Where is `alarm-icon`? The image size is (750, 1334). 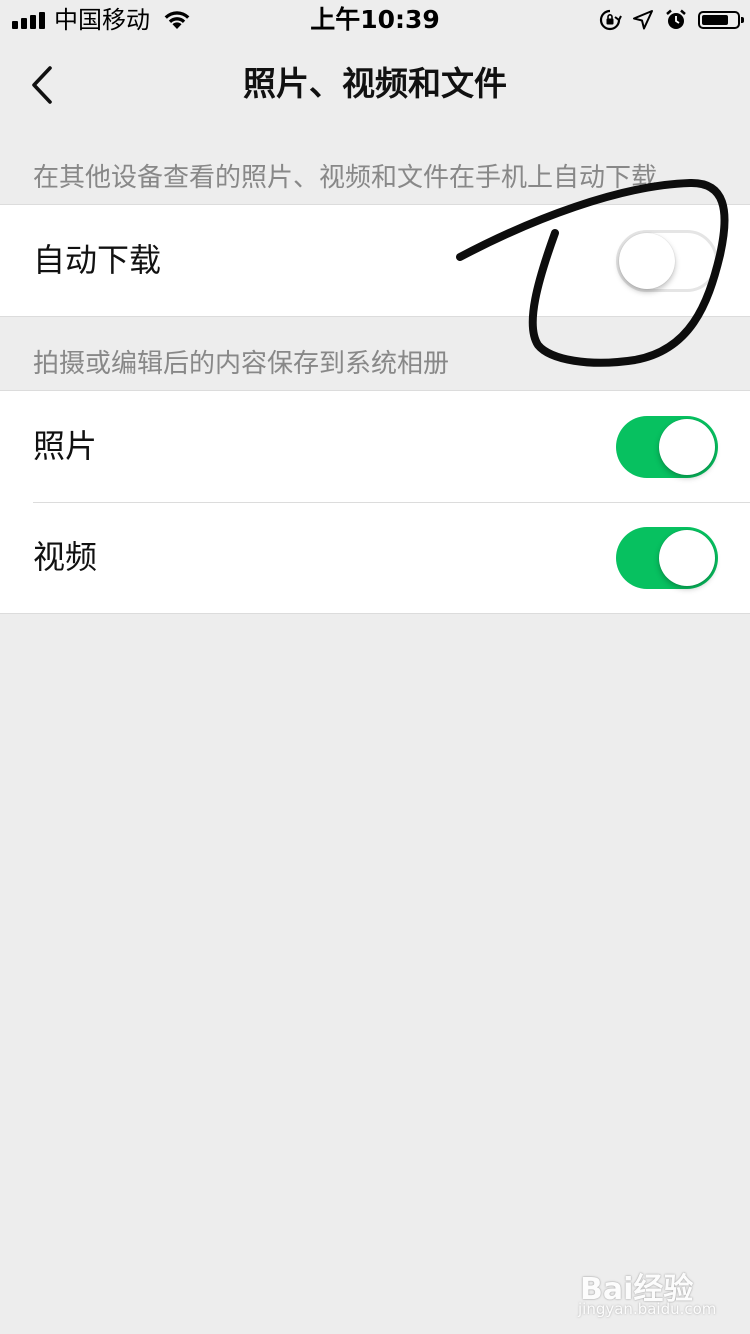
alarm-icon is located at coordinates (676, 19).